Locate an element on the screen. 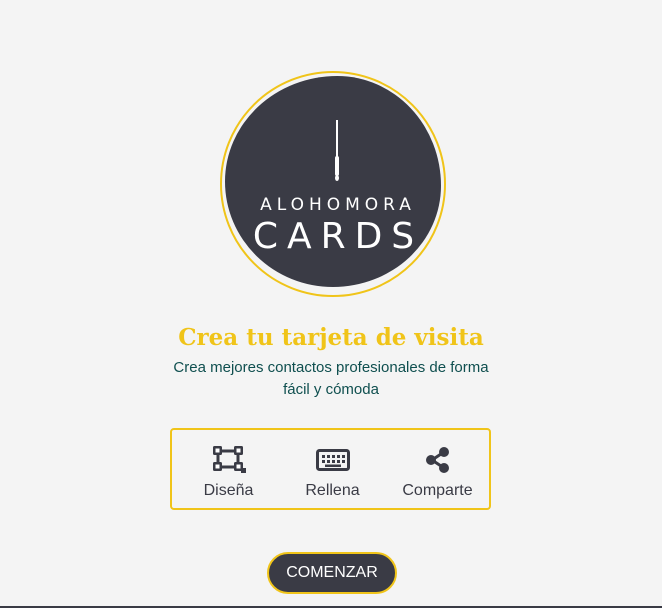  wand-icon is located at coordinates (337, 150).